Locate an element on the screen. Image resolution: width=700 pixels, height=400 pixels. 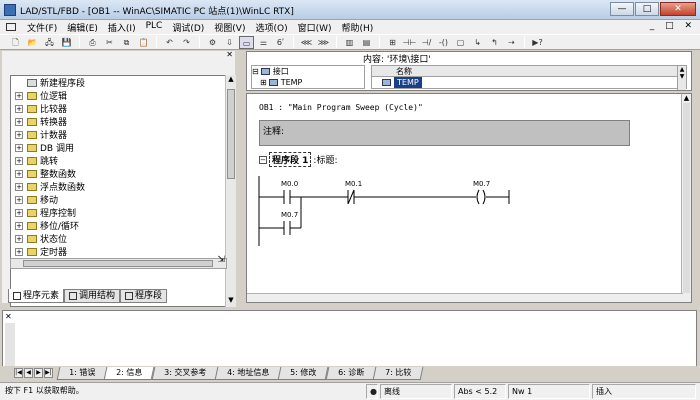
hscroll-thumb is located at coordinates (118, 263).